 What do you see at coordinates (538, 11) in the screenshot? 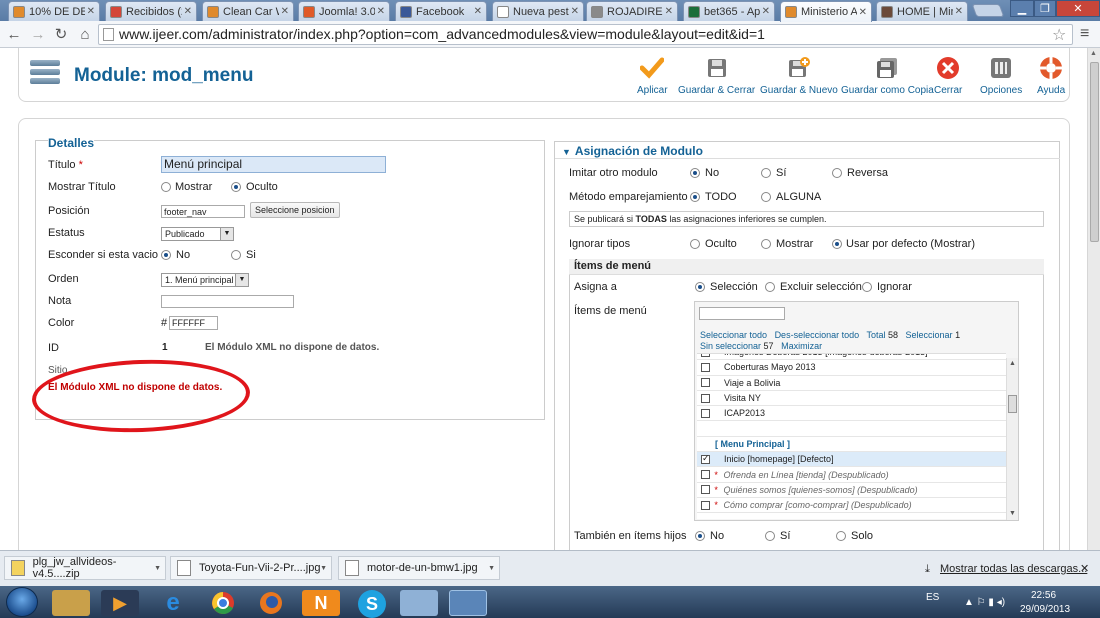
I see `browser-tab: Nueva pestaña✕` at bounding box center [538, 11].